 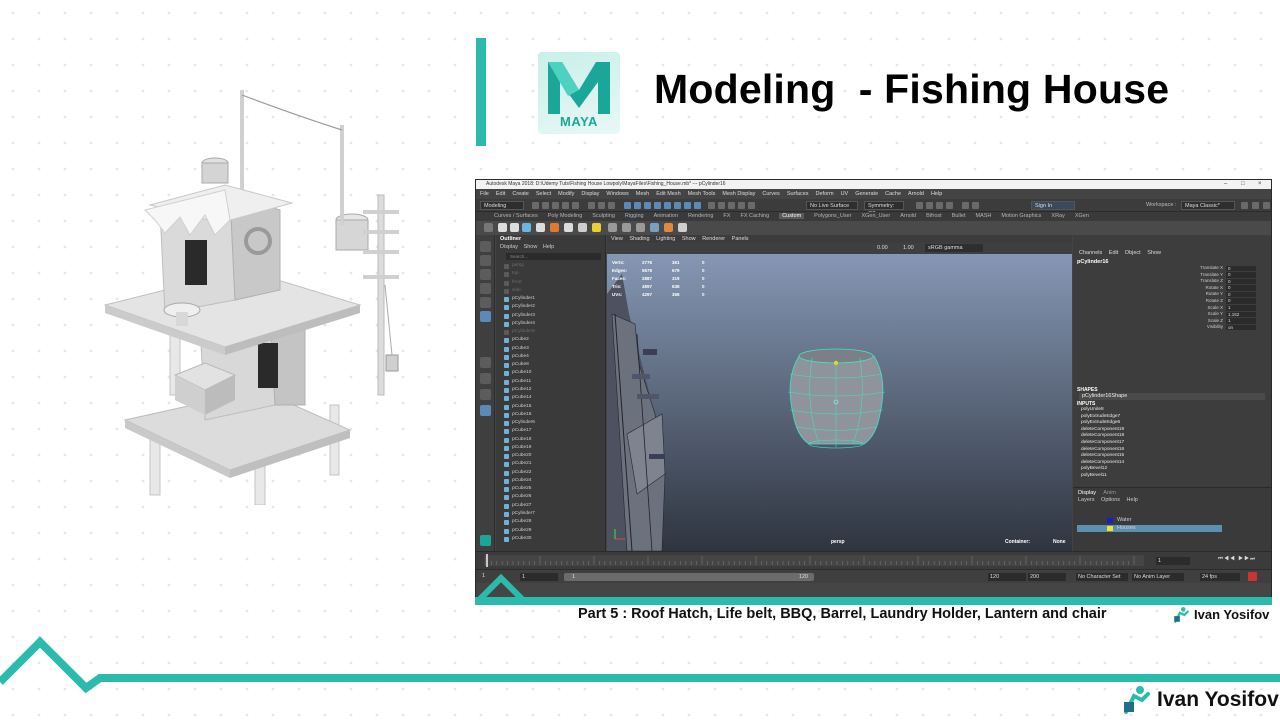 I want to click on input-node: deleteComponent17, so click(x=1102, y=443).